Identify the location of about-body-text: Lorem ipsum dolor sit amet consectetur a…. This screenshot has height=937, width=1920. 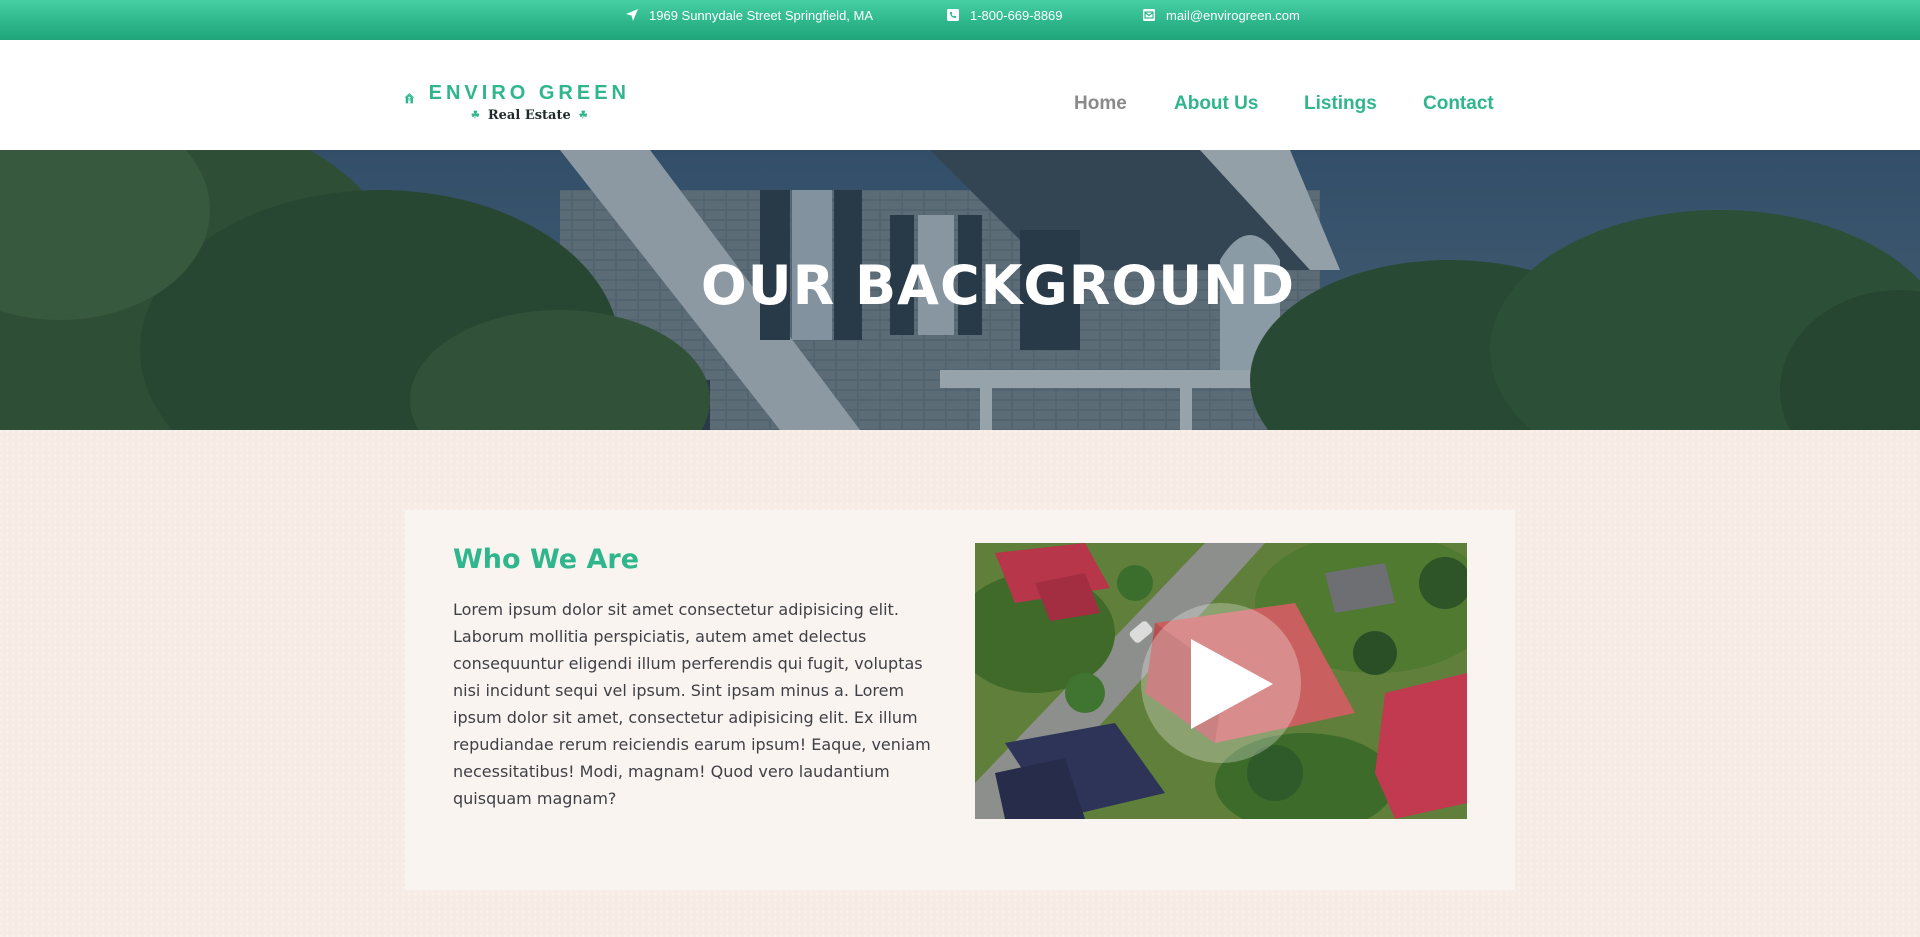
(692, 704).